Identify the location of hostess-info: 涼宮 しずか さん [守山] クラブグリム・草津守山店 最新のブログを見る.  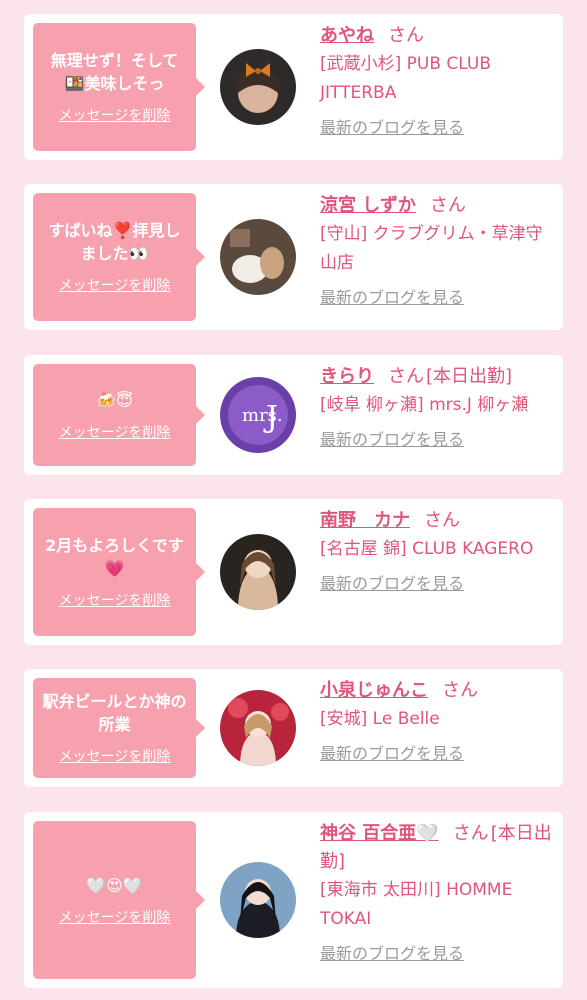
(437, 251).